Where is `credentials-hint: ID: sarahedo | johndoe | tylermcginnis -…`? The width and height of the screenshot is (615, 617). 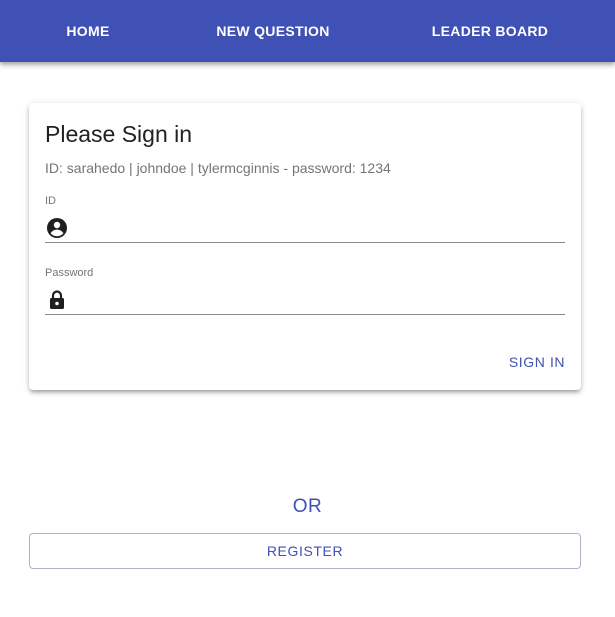
credentials-hint: ID: sarahedo | johndoe | tylermcginnis -… is located at coordinates (218, 168).